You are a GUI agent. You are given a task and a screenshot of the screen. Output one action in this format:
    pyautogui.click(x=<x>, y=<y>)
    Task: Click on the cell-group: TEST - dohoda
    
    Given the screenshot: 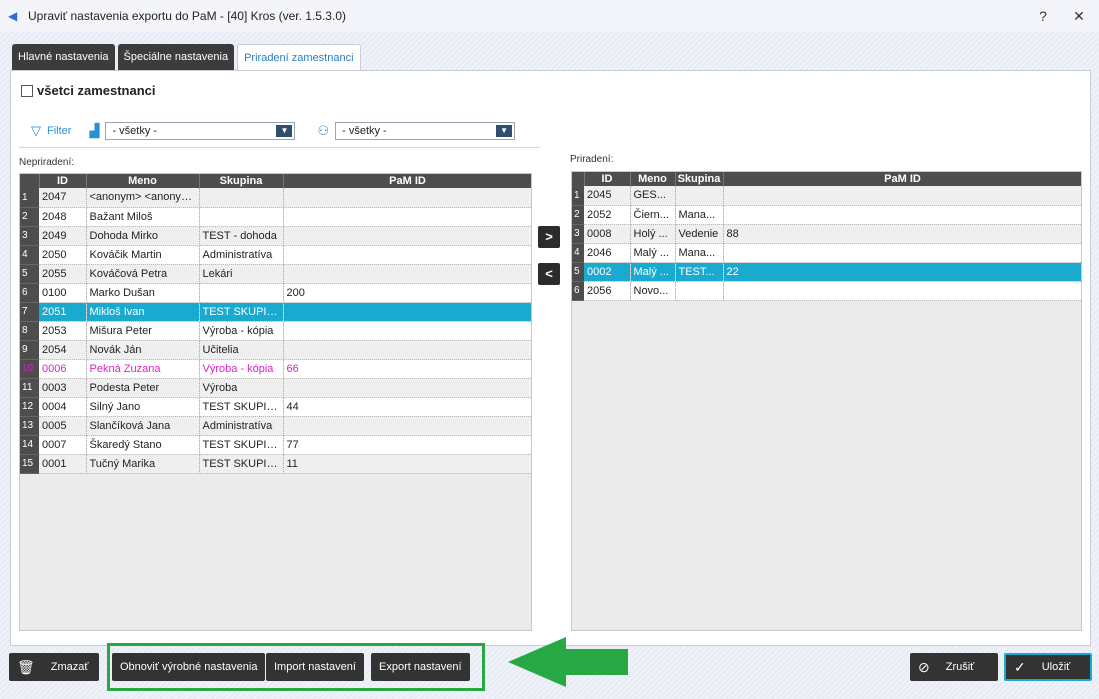 What is the action you would take?
    pyautogui.click(x=241, y=236)
    